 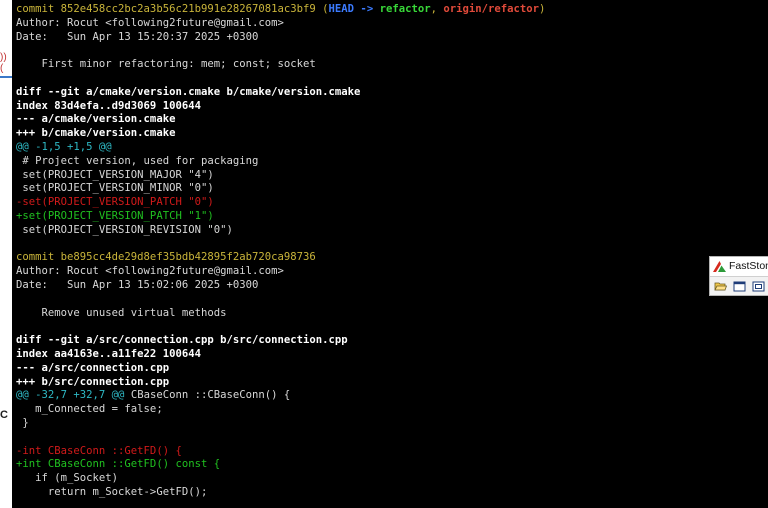 I want to click on terminal-text-segment: +int CBaseConn ::GetFD() const {, so click(x=118, y=464).